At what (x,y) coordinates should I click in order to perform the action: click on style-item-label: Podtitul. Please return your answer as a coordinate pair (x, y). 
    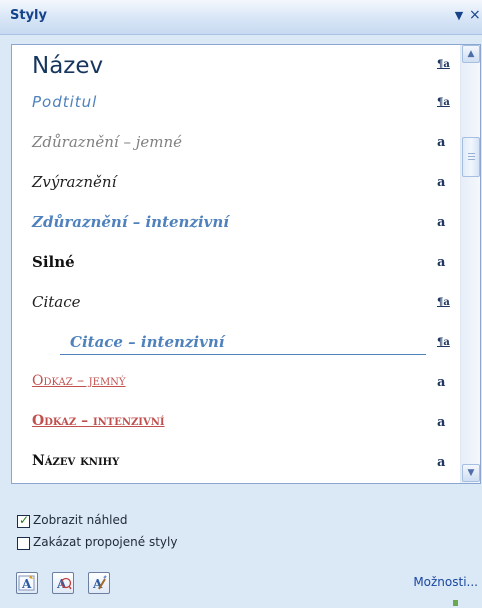
    Looking at the image, I should click on (65, 102).